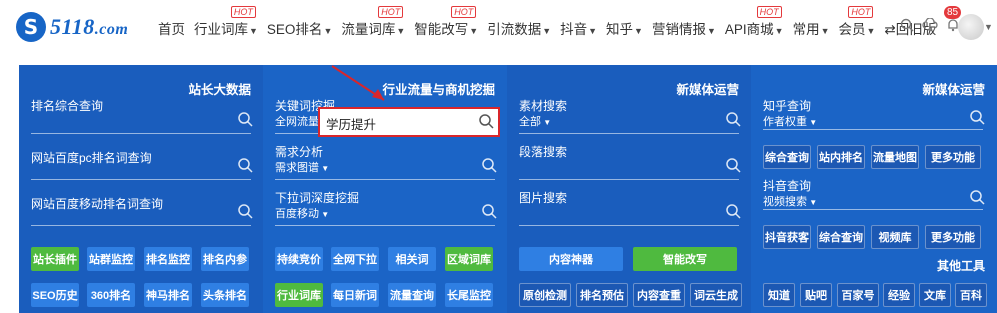  I want to click on logo-text: 5118.com, so click(89, 27).